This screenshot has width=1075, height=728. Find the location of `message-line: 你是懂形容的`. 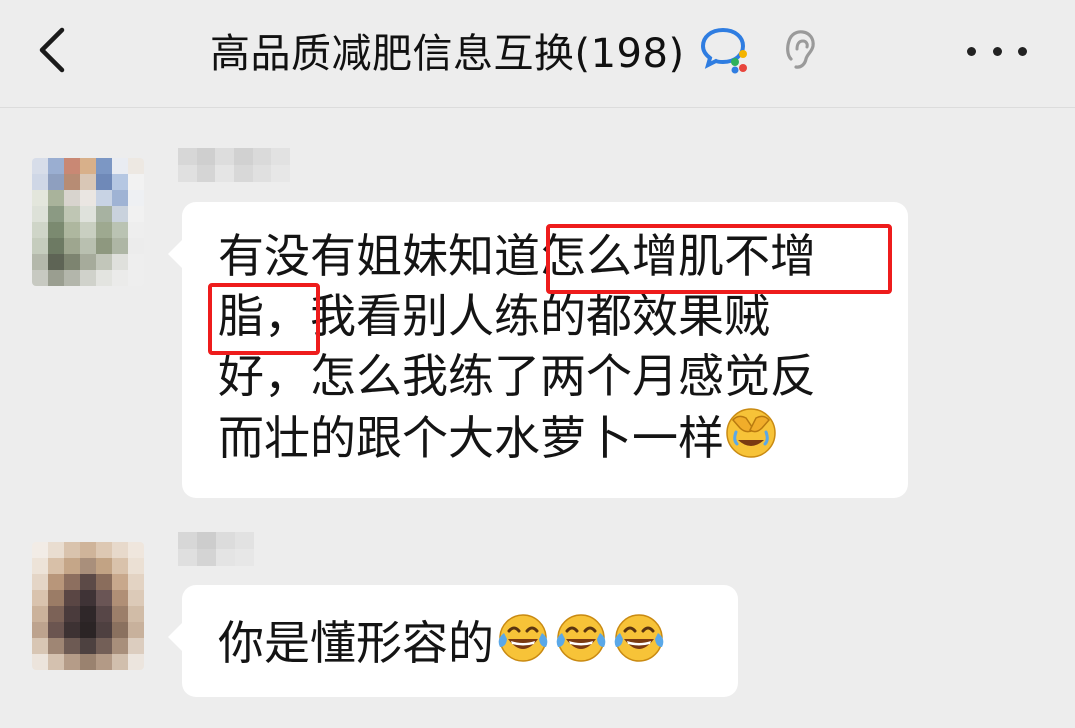

message-line: 你是懂形容的 is located at coordinates (463, 641).